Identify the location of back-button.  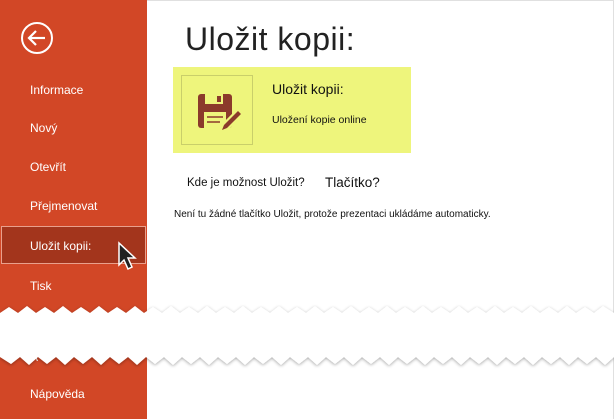
(37, 38).